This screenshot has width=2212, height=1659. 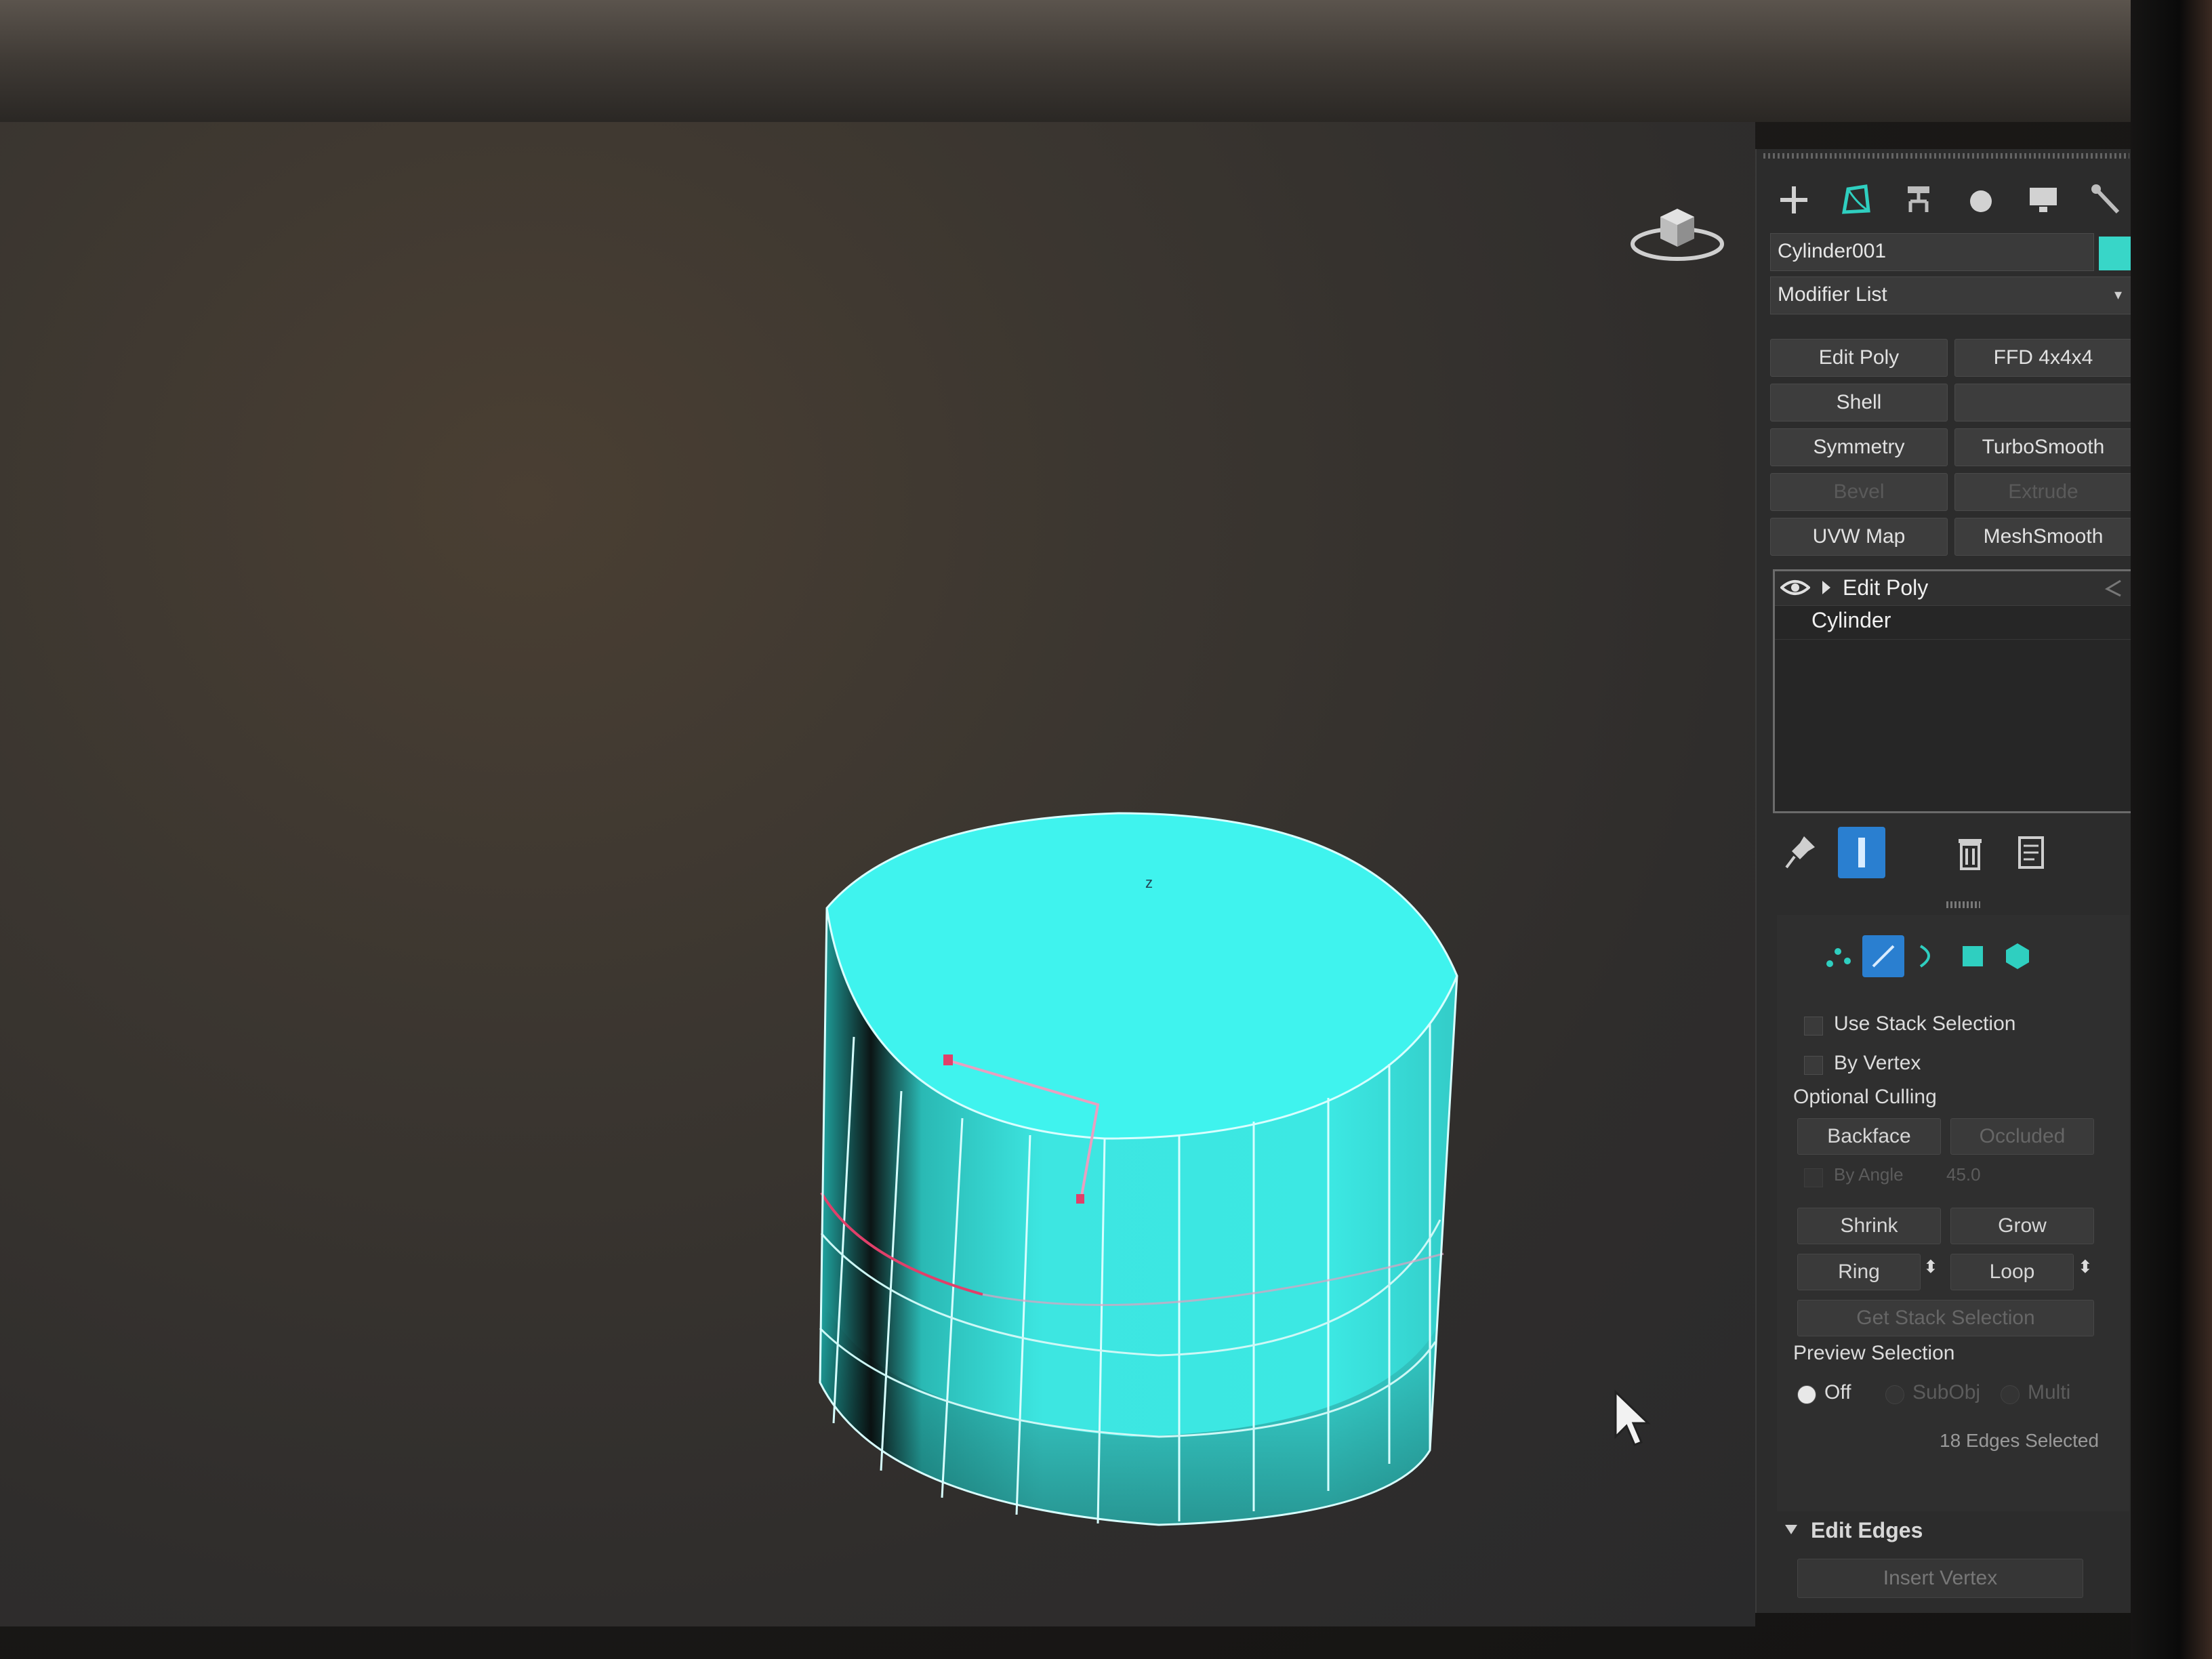 I want to click on extrude-button: Extrude, so click(x=2043, y=492).